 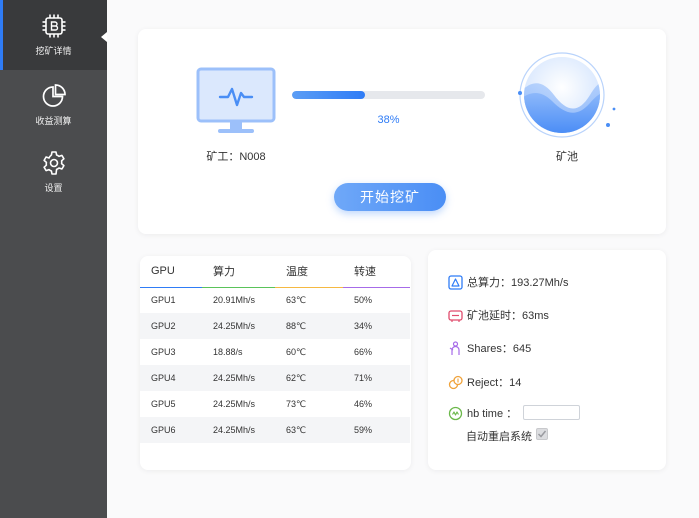 I want to click on table-row: GPU3 18.88/s 60℃ 66%, so click(x=275, y=352).